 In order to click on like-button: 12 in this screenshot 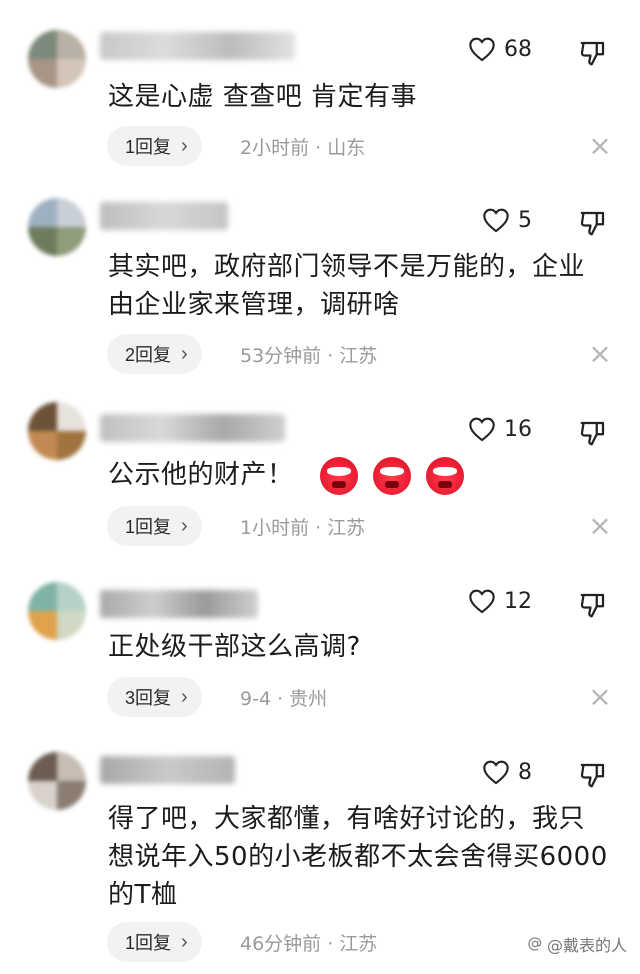, I will do `click(500, 601)`.